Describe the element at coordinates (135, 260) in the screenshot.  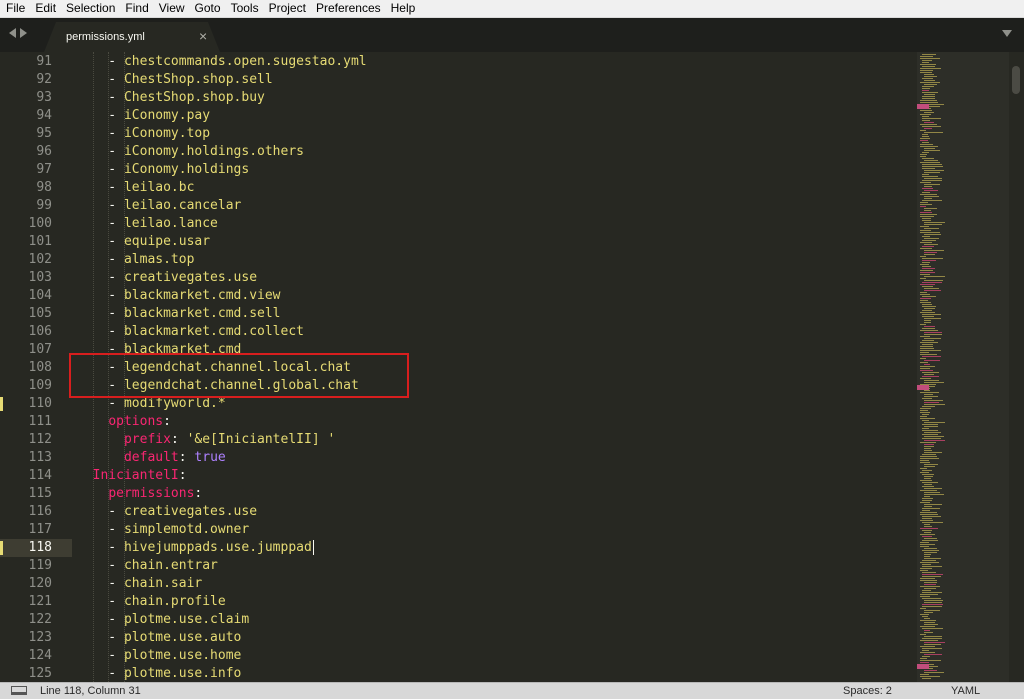
I see `code-line: - almas.top` at that location.